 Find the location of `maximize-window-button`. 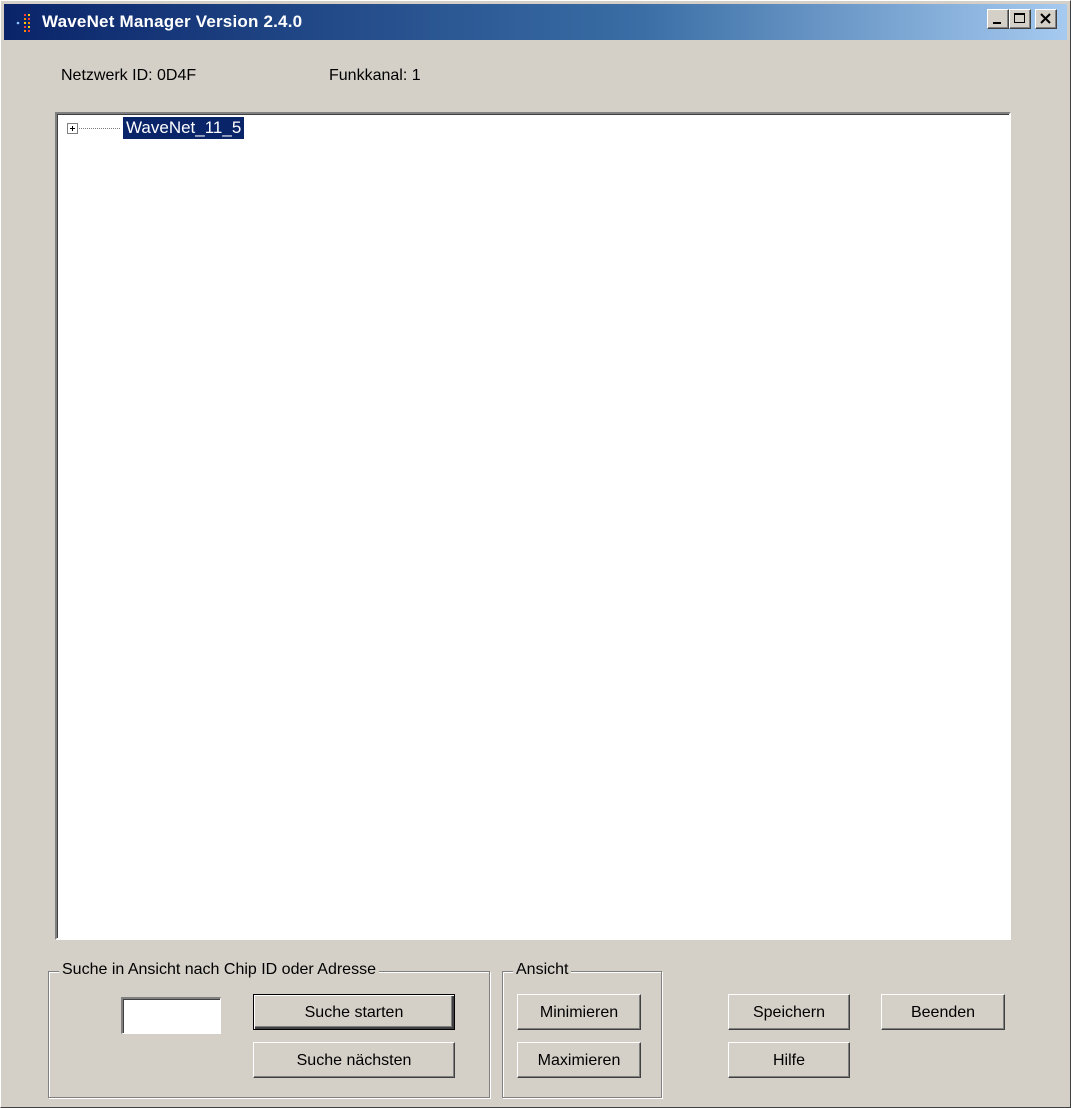

maximize-window-button is located at coordinates (1020, 19).